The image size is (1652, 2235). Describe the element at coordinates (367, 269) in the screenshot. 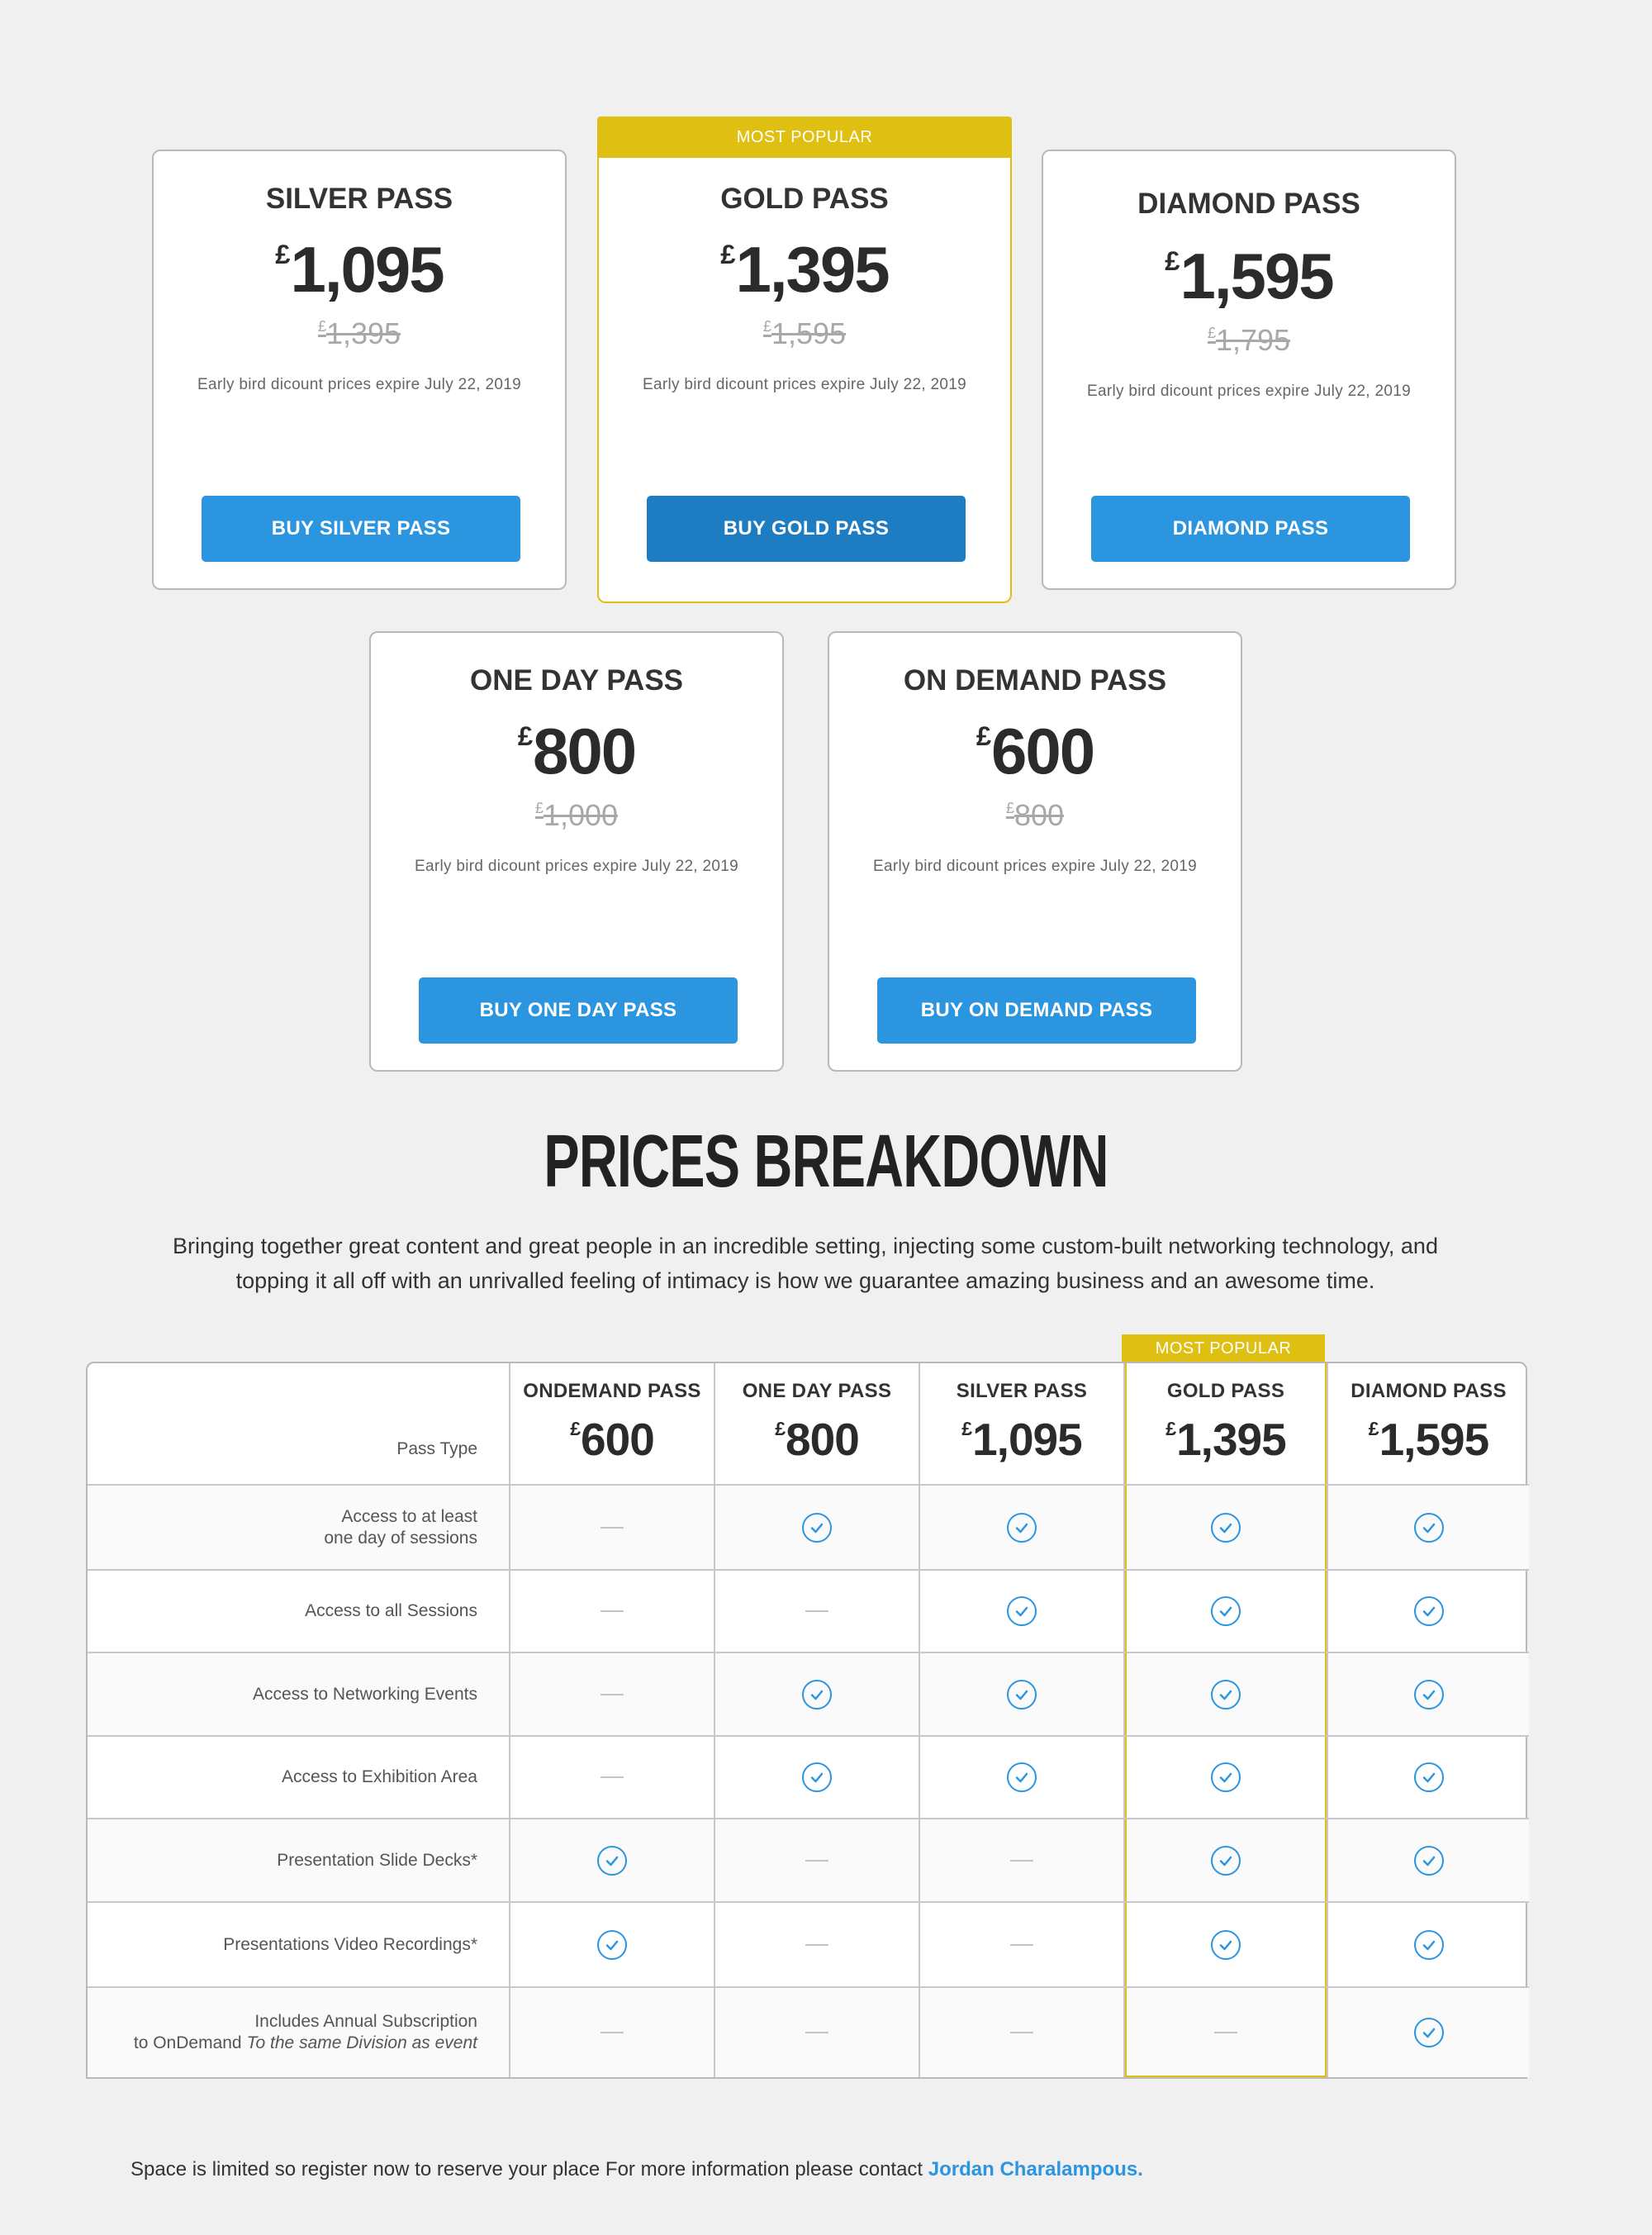

I see `price-value: 1,095` at that location.